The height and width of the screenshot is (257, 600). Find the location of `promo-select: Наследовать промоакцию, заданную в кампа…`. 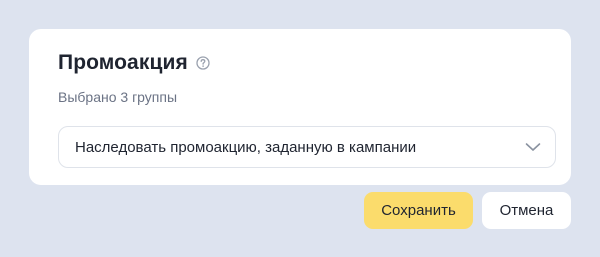

promo-select: Наследовать промоакцию, заданную в кампа… is located at coordinates (307, 147).